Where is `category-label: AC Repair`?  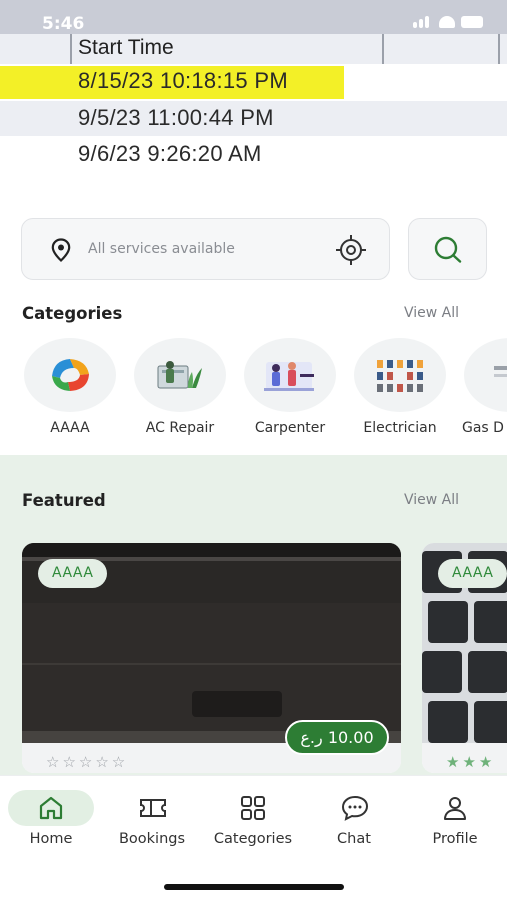 category-label: AC Repair is located at coordinates (180, 428).